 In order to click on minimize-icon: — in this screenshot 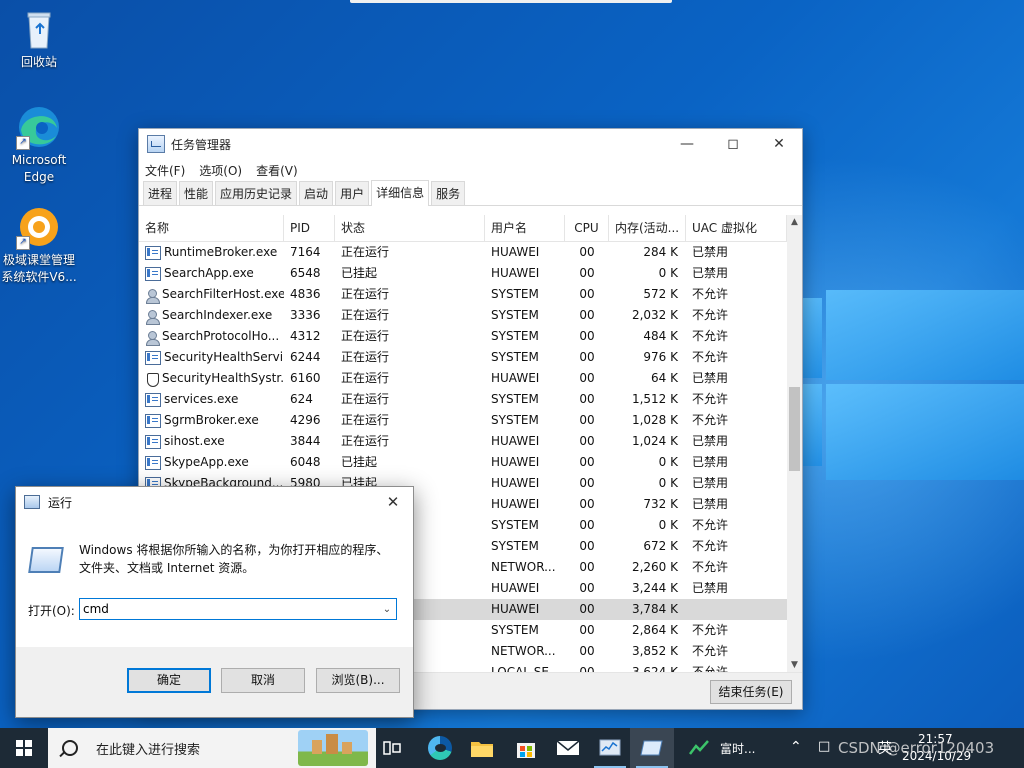, I will do `click(687, 144)`.